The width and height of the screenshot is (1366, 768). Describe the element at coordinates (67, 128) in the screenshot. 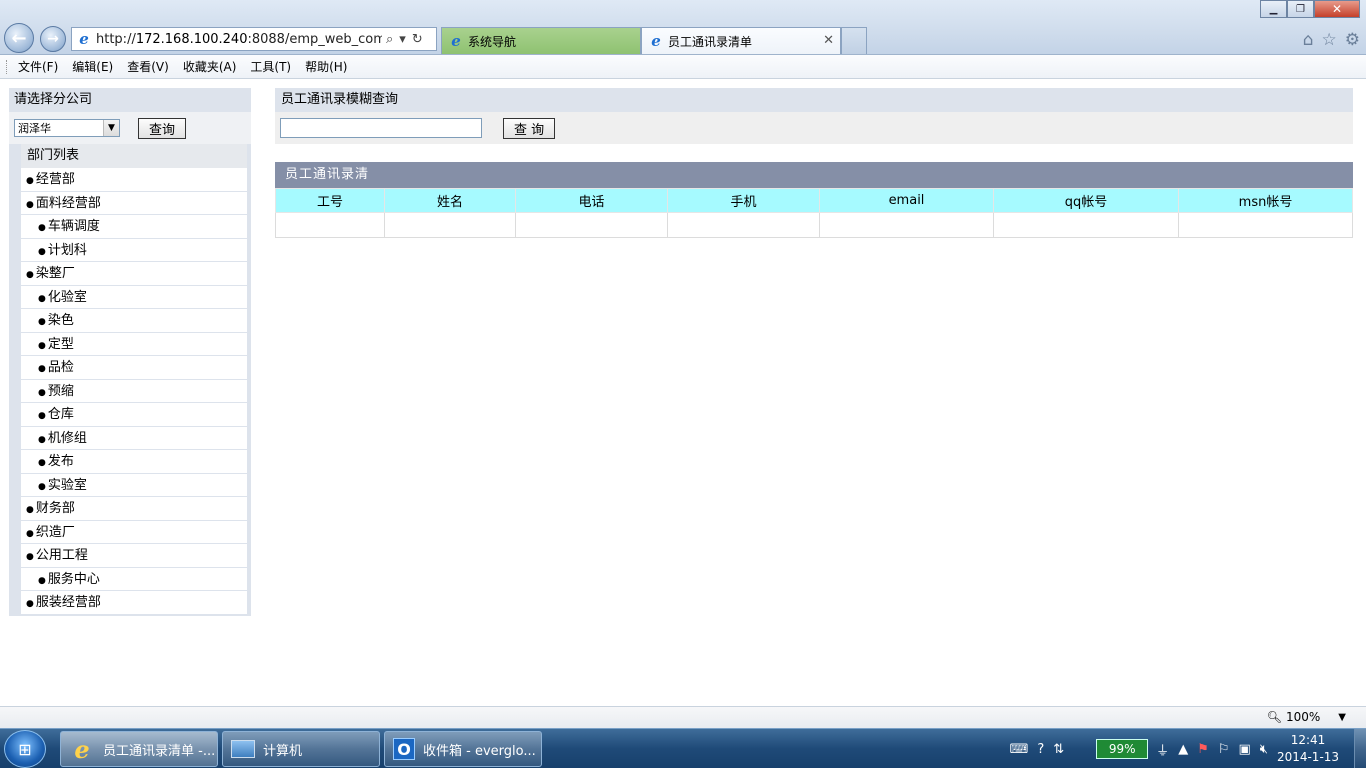

I see `company-select: 润泽华 ▼` at that location.